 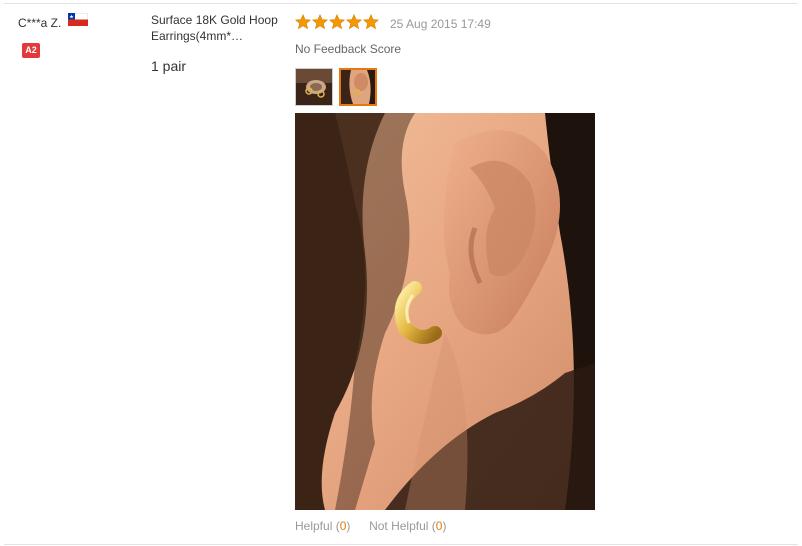 I want to click on rating-stars, so click(x=337, y=22).